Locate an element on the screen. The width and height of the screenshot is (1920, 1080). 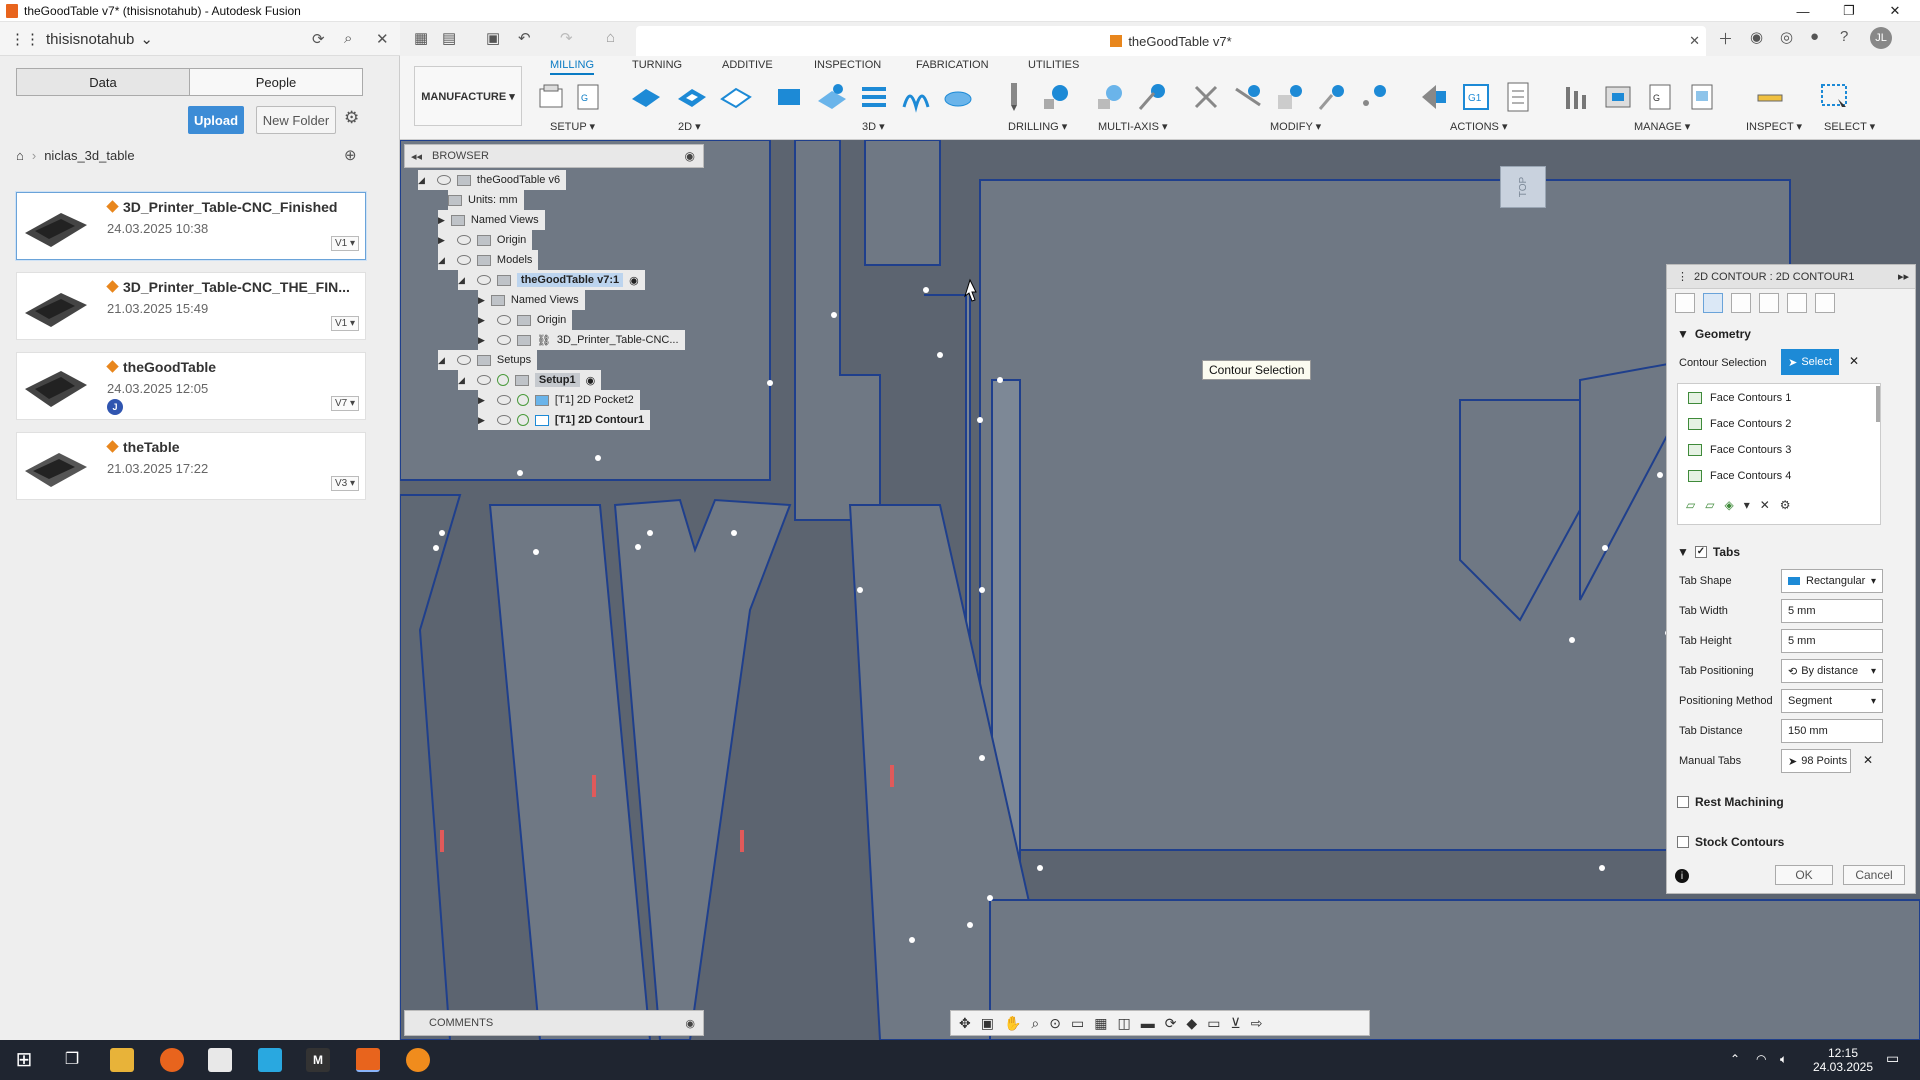
3d-pocket-icon is located at coordinates (832, 97).